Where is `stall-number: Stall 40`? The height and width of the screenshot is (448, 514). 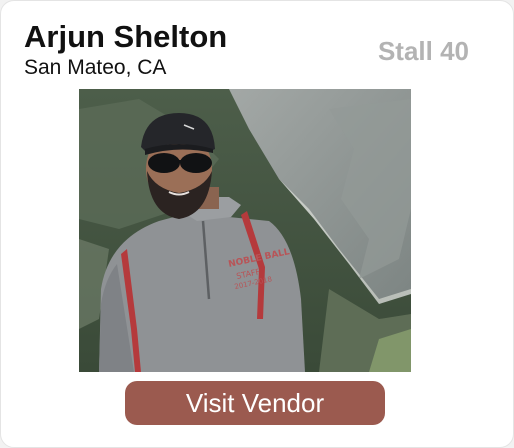 stall-number: Stall 40 is located at coordinates (423, 51).